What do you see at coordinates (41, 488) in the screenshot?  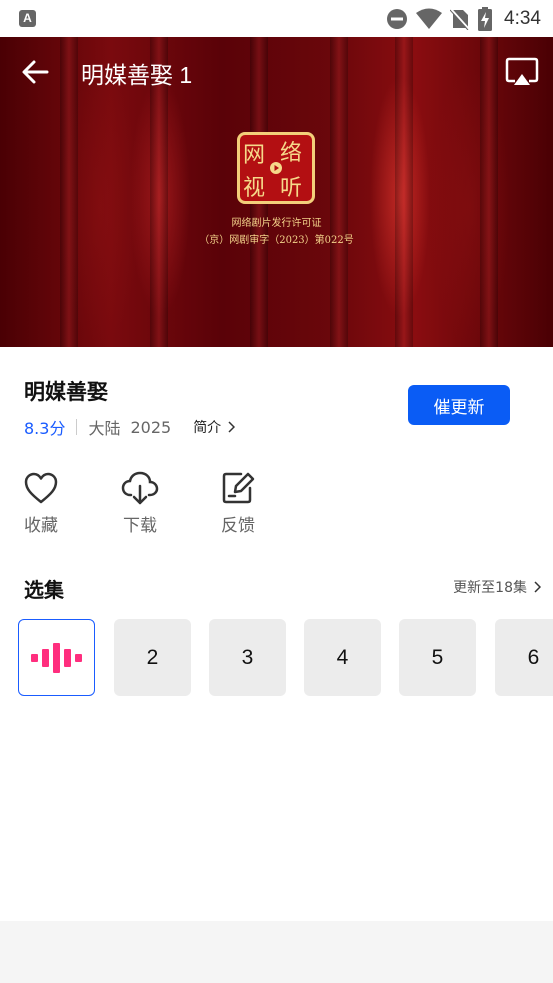 I see `heart-icon` at bounding box center [41, 488].